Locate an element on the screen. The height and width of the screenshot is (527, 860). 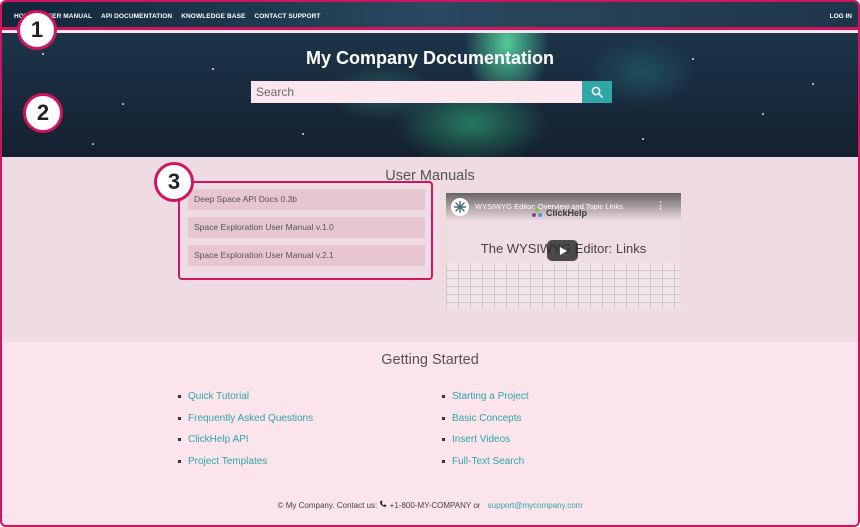
callout-marker-2: 2 is located at coordinates (43, 113).